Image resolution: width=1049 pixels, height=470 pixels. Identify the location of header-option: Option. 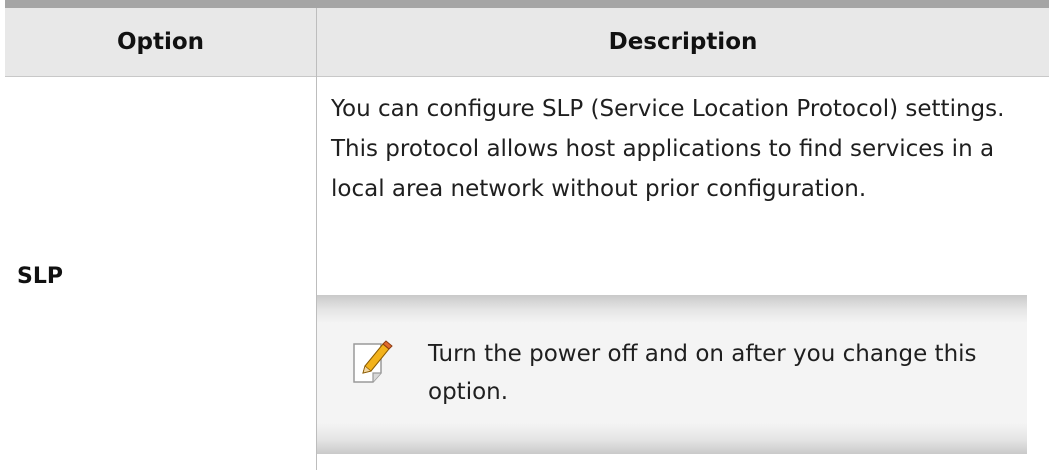
(160, 42).